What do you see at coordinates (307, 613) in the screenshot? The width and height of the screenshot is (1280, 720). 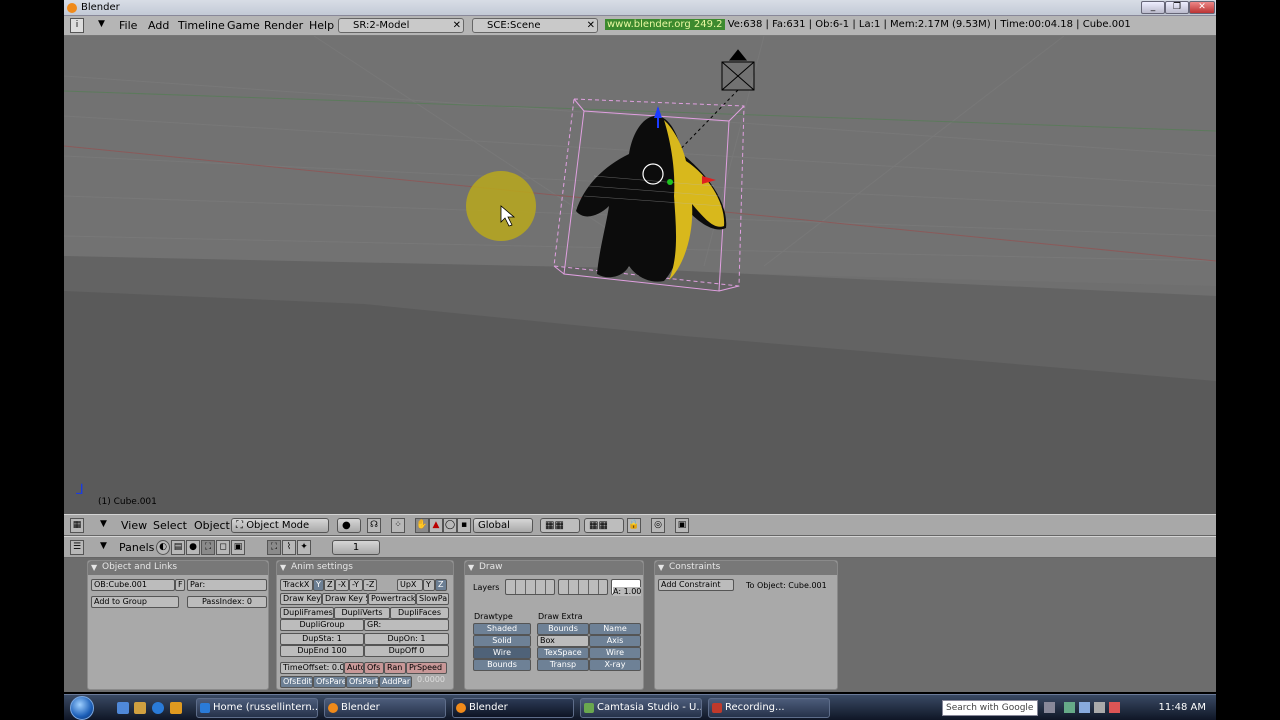 I see `dupliframes-button: DupliFrames` at bounding box center [307, 613].